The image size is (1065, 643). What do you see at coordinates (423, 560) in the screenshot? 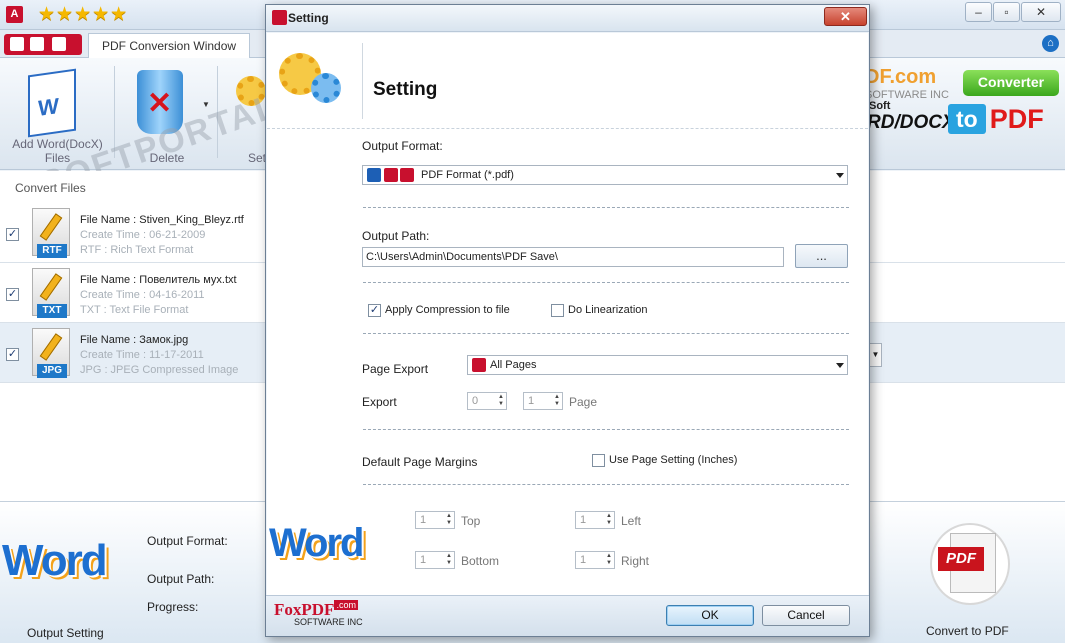
I see `bottom-margin-value: 1` at bounding box center [423, 560].